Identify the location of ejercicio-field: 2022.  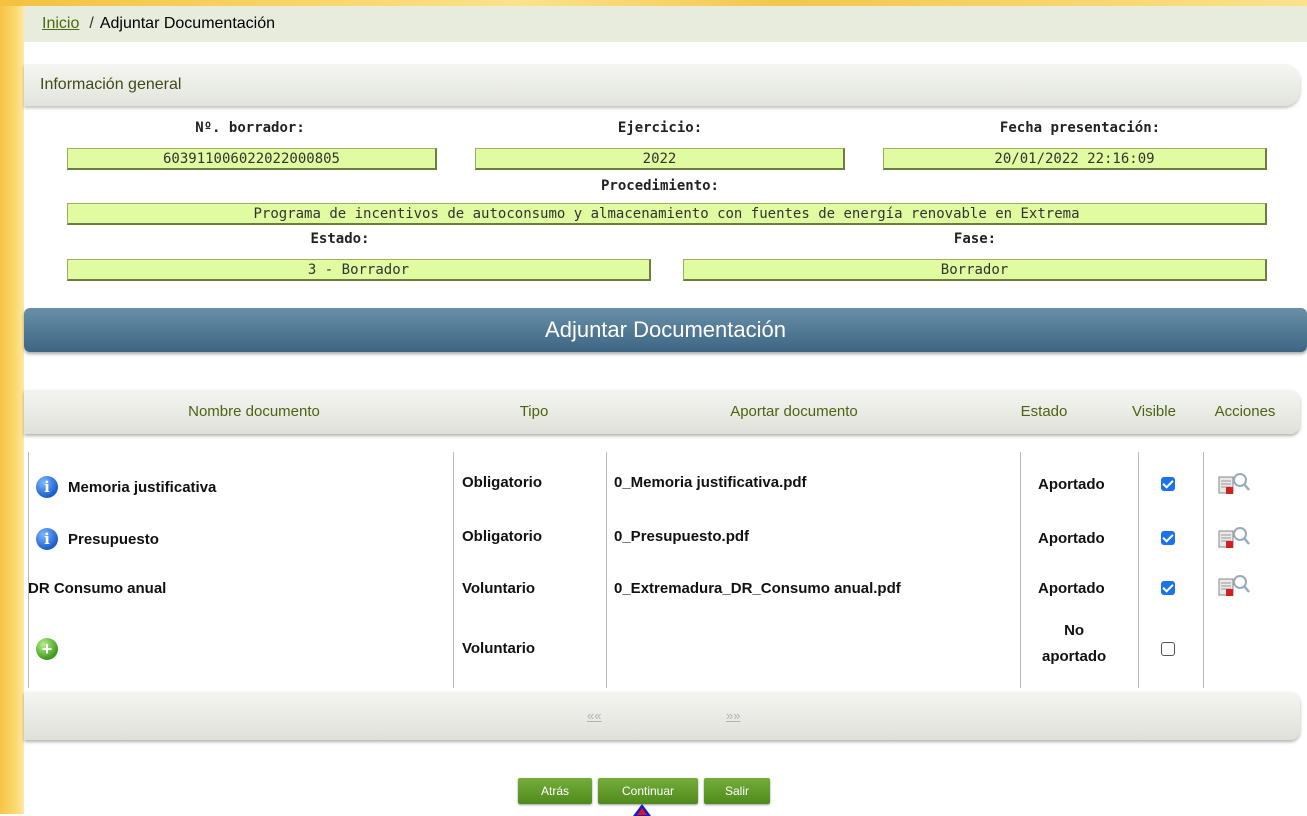
(660, 159).